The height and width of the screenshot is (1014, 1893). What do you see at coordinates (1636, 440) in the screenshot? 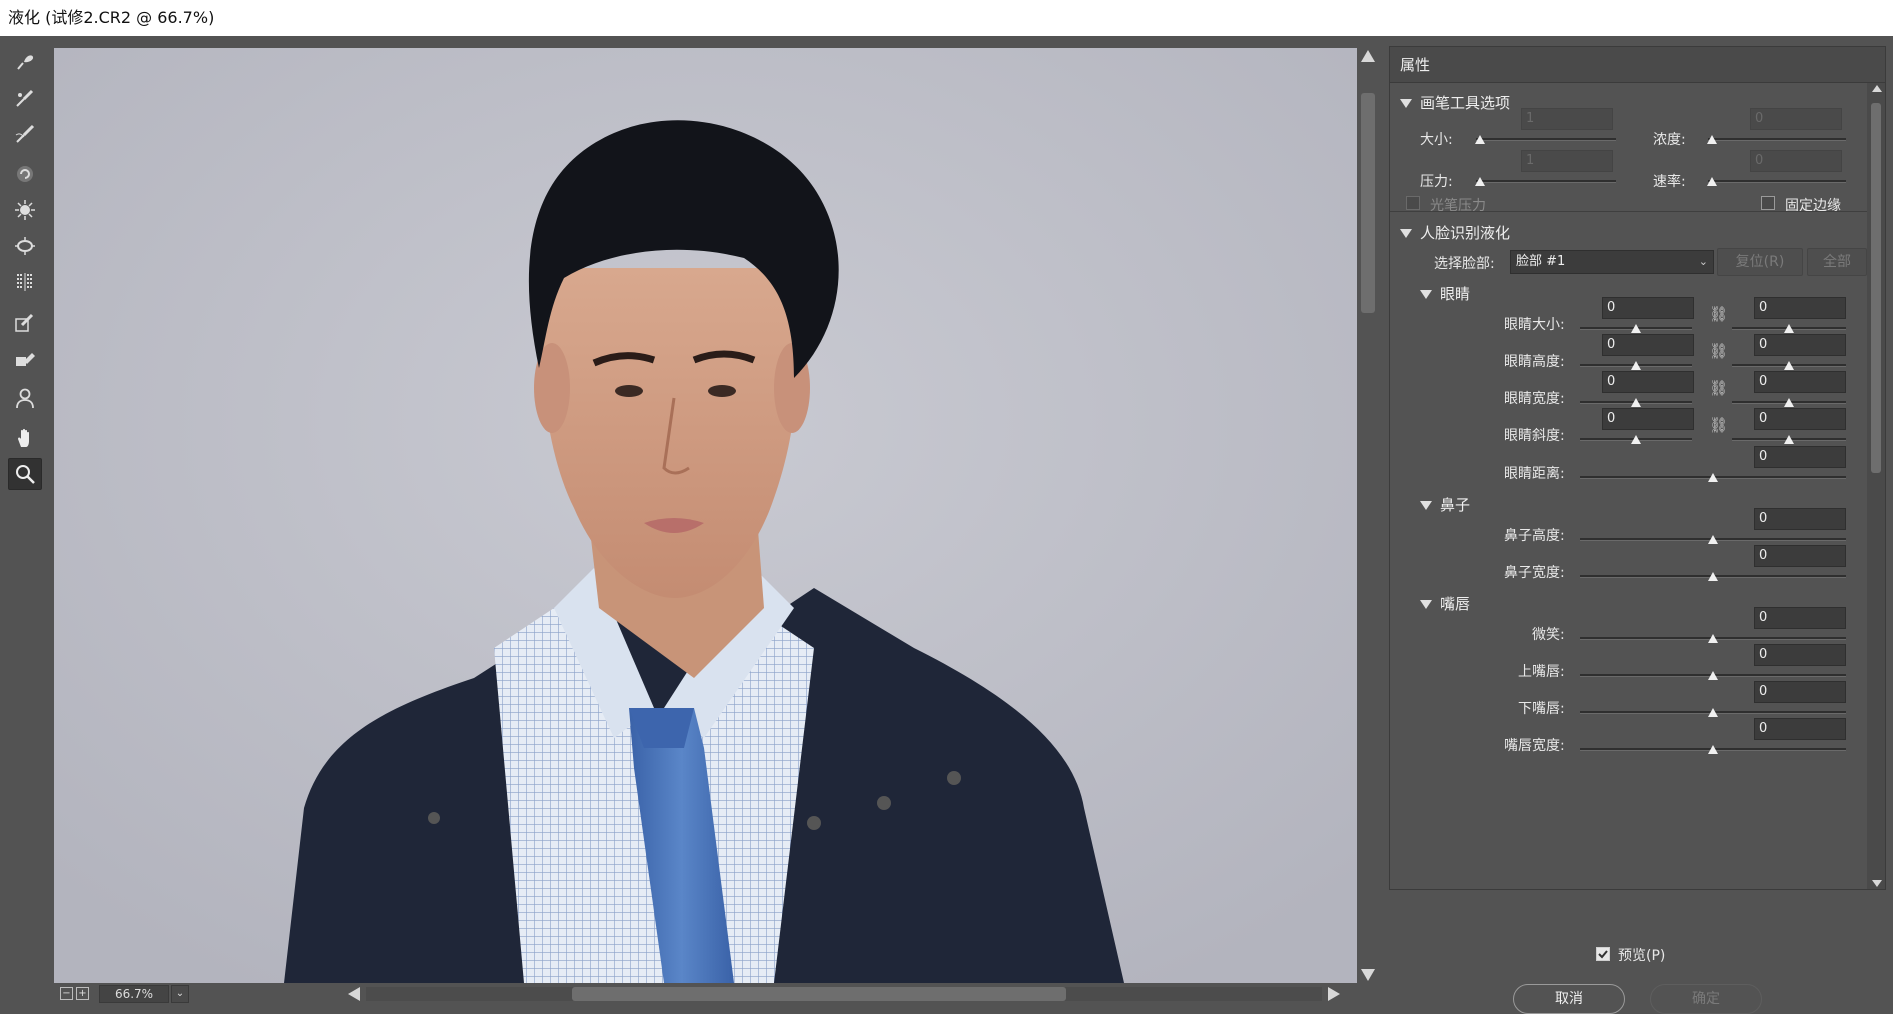
I see `eye-tilt-left-slider` at bounding box center [1636, 440].